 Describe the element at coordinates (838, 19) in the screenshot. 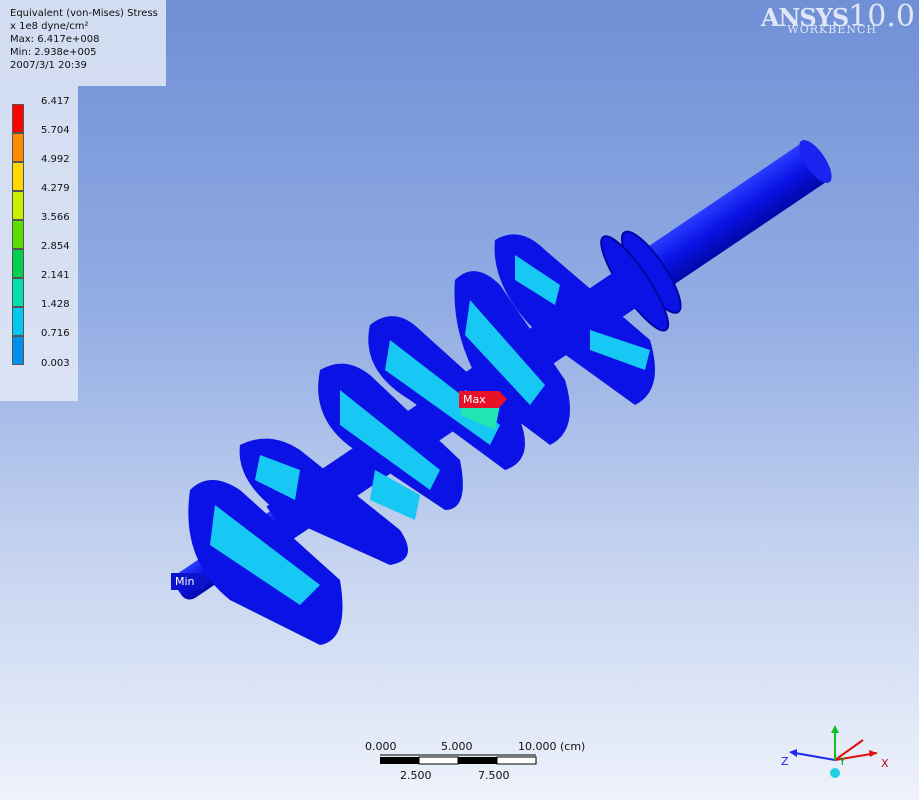

I see `ansys-logo: ANSYS10.0 WORKBENCH` at that location.